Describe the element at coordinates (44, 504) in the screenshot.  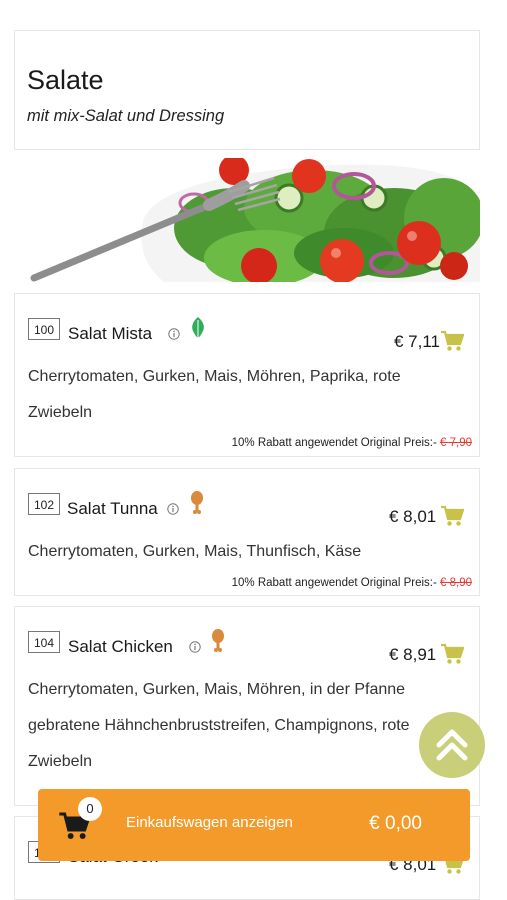
I see `item-number: 102` at that location.